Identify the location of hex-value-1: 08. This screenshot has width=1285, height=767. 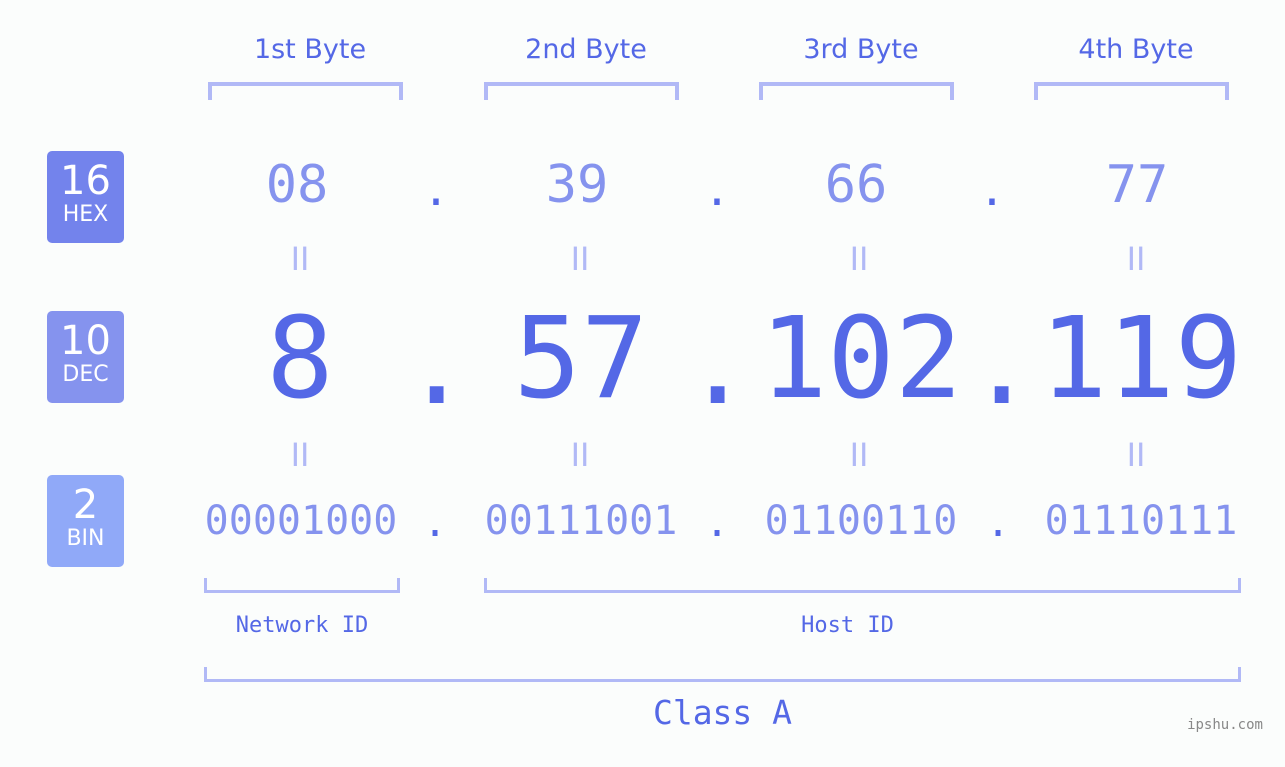
(297, 185).